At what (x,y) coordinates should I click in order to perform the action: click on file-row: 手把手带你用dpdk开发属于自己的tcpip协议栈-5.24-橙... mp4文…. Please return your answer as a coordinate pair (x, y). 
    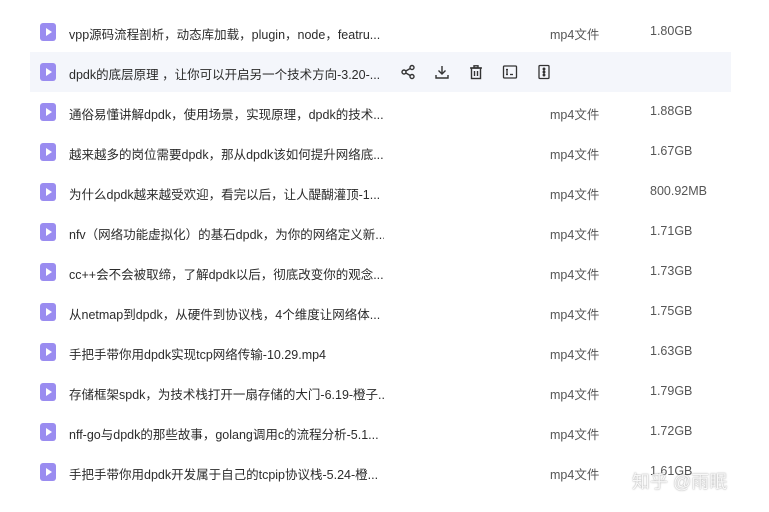
    Looking at the image, I should click on (380, 472).